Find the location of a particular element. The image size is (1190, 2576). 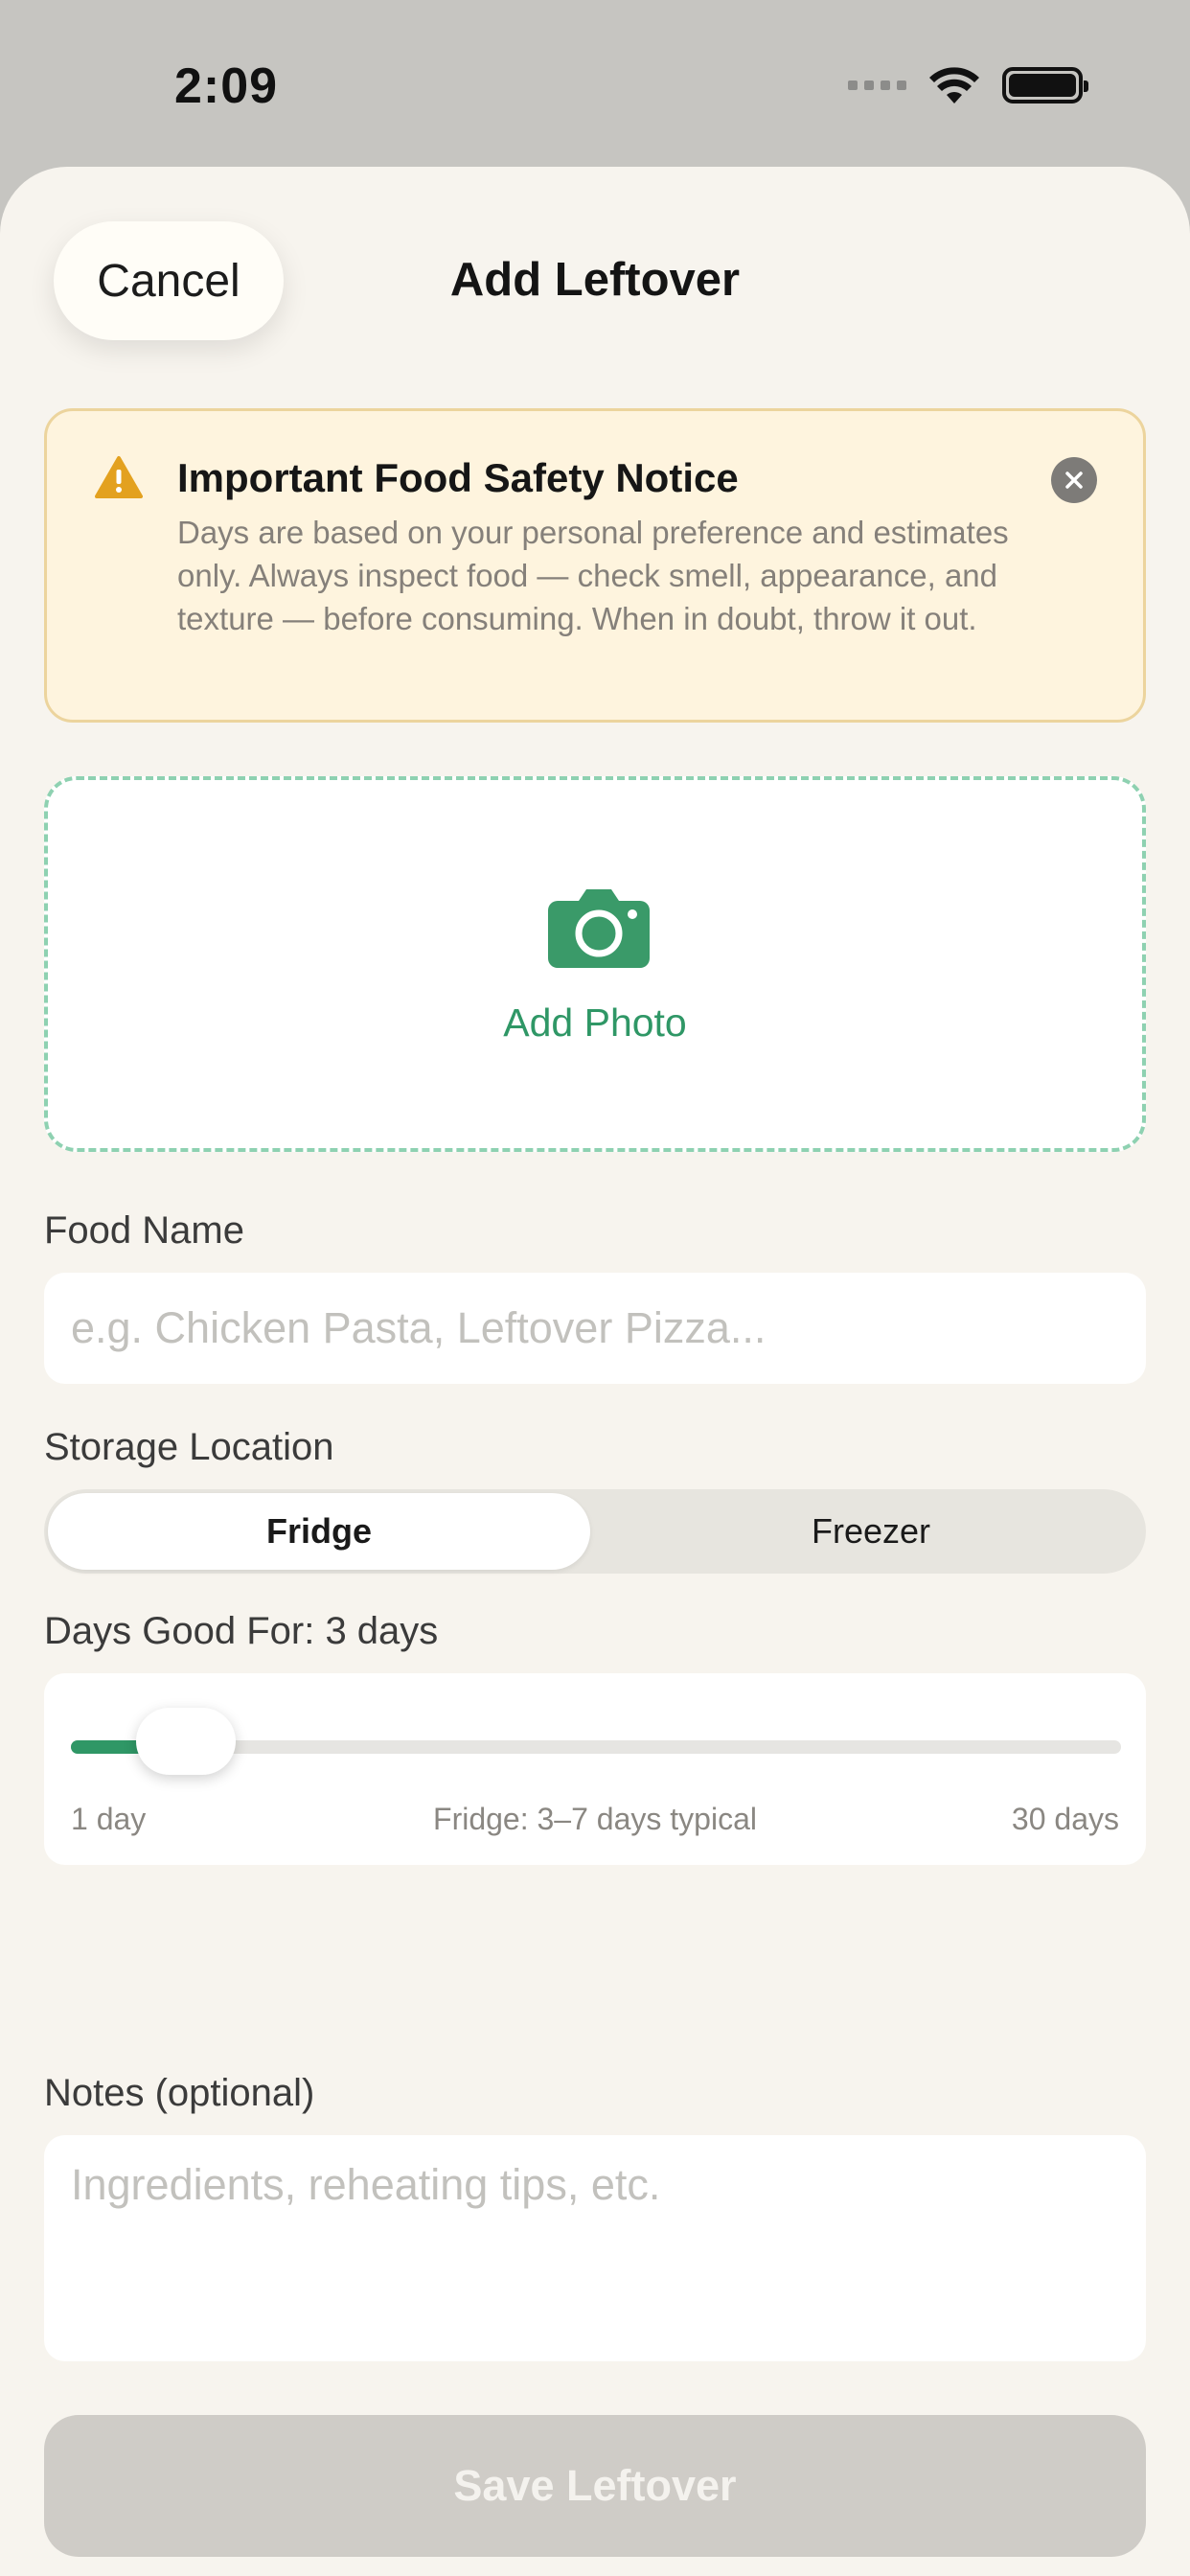

days-good-for-label: Days Good For: 3 days is located at coordinates (242, 1631).